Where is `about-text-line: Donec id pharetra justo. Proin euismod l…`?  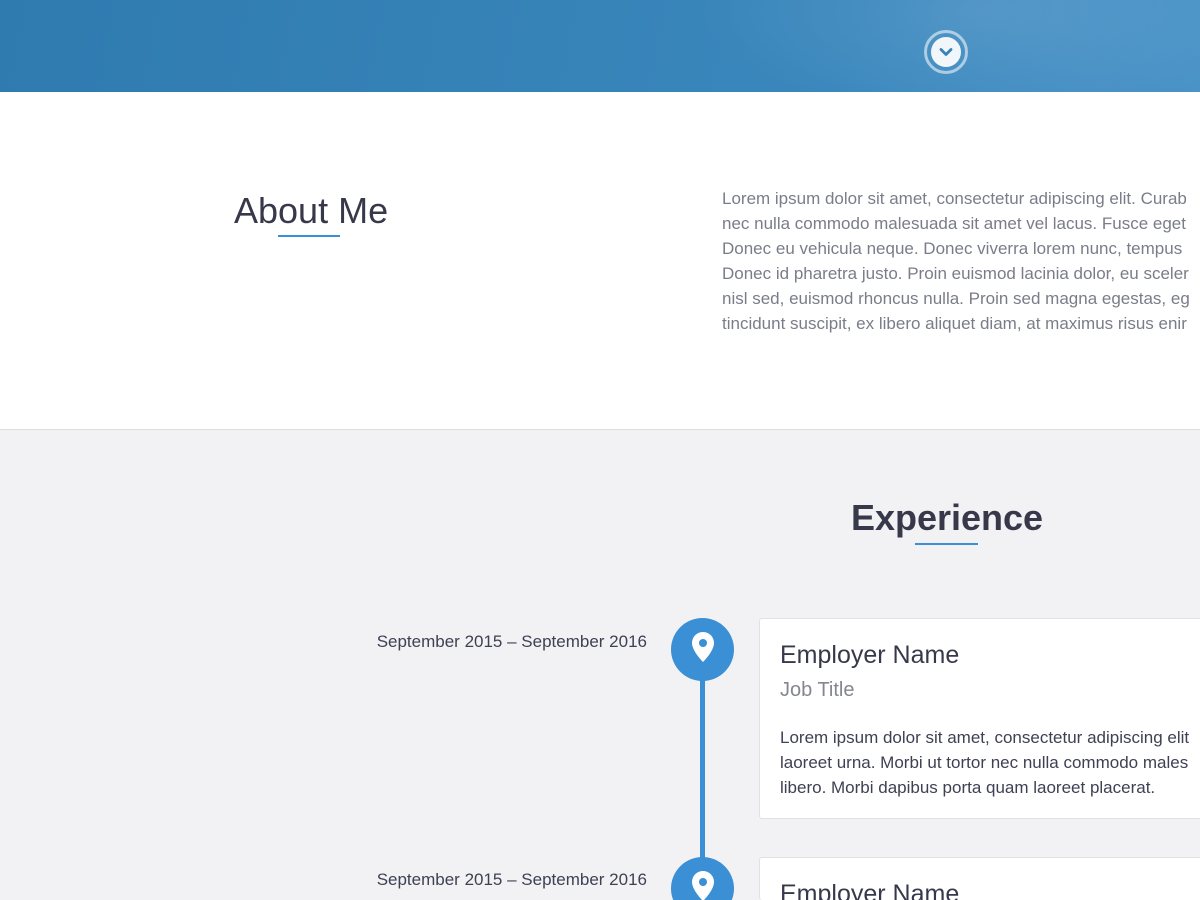 about-text-line: Donec id pharetra justo. Proin euismod l… is located at coordinates (955, 273).